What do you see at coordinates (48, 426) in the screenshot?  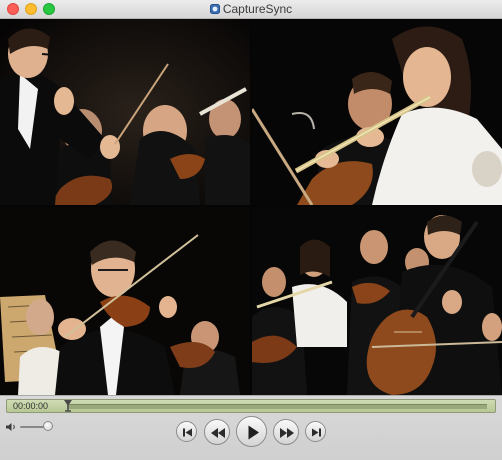 I see `volume-slider-knob` at bounding box center [48, 426].